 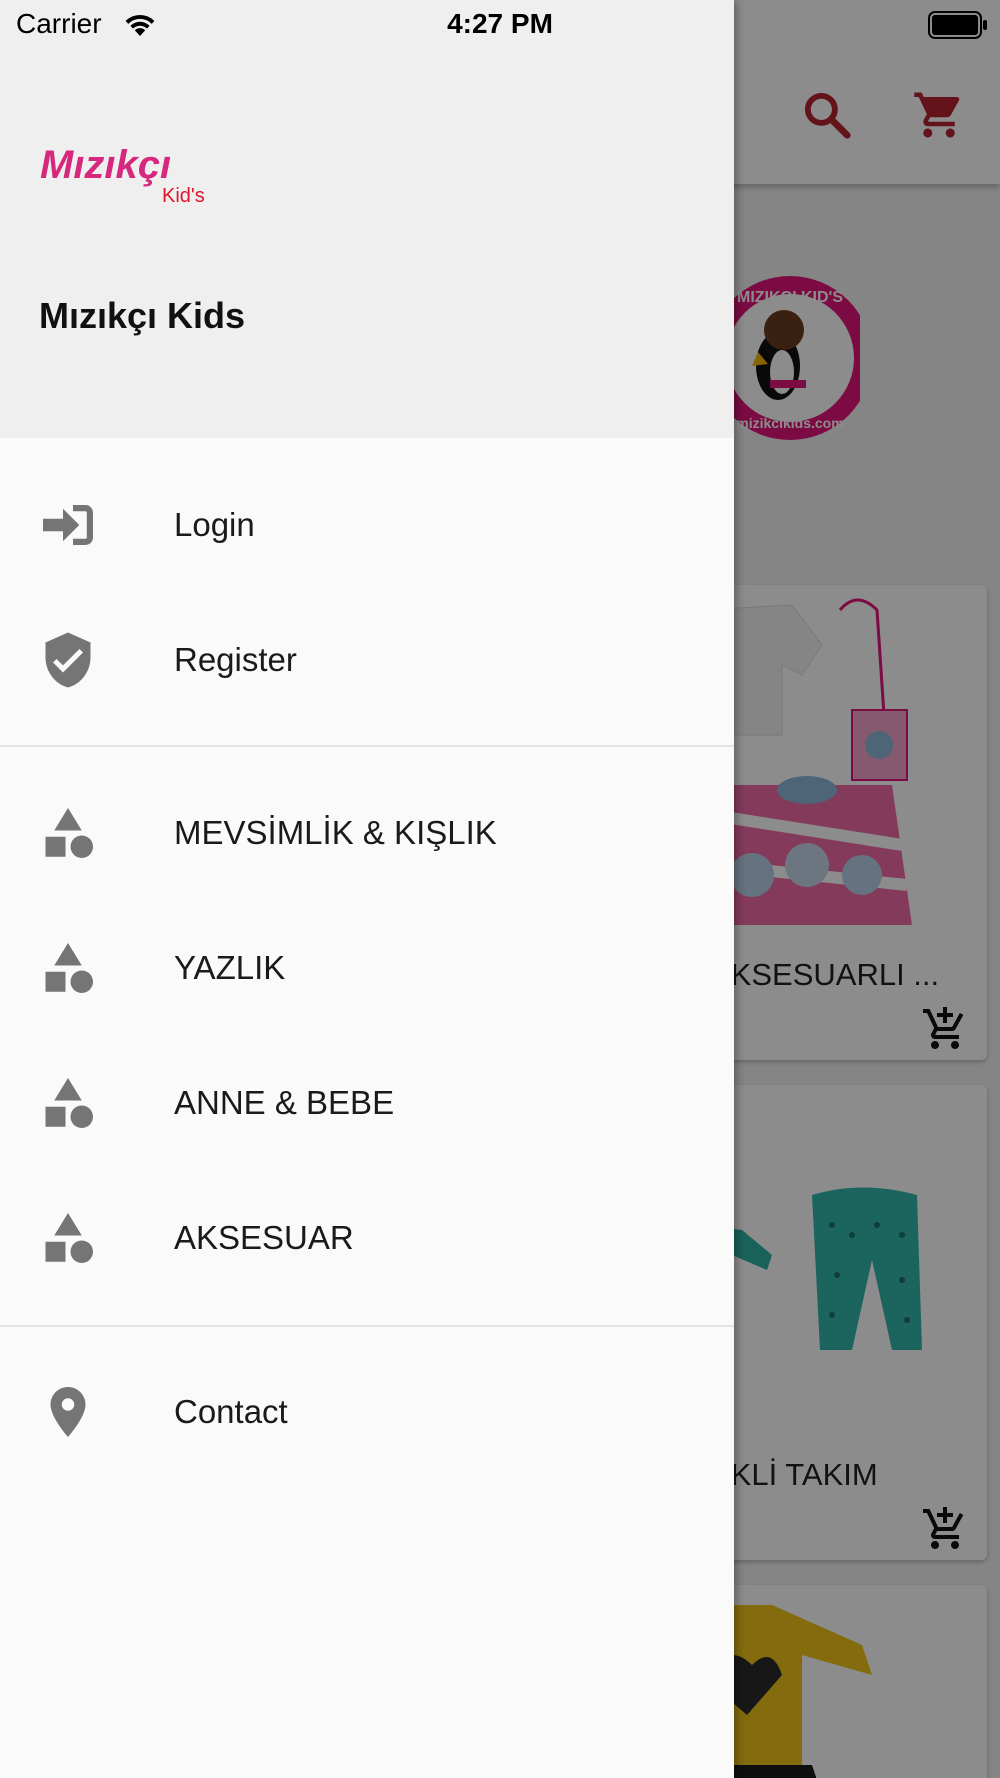 What do you see at coordinates (231, 1411) in the screenshot?
I see `menu-item-label: Contact` at bounding box center [231, 1411].